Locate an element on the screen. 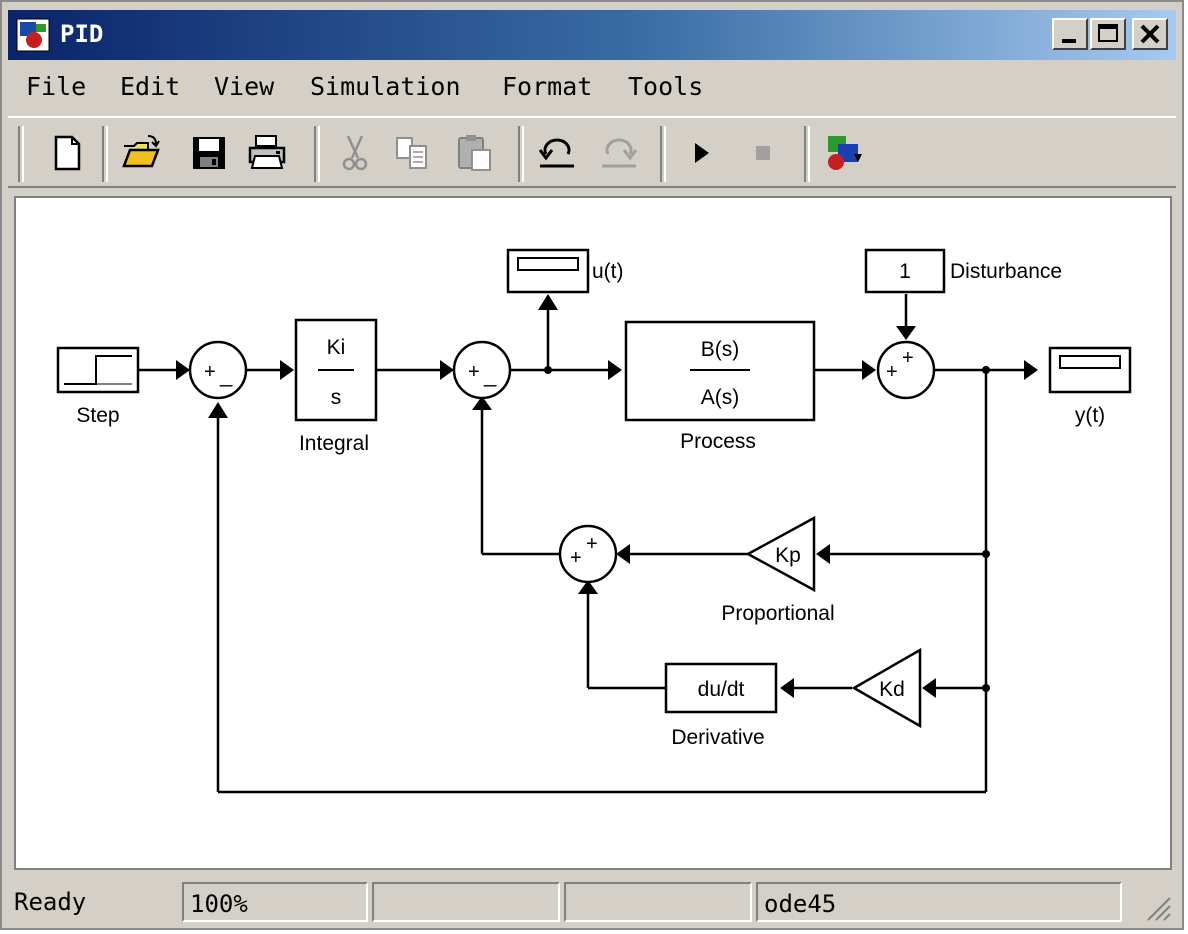 The image size is (1188, 934). scope-y is located at coordinates (1090, 370).